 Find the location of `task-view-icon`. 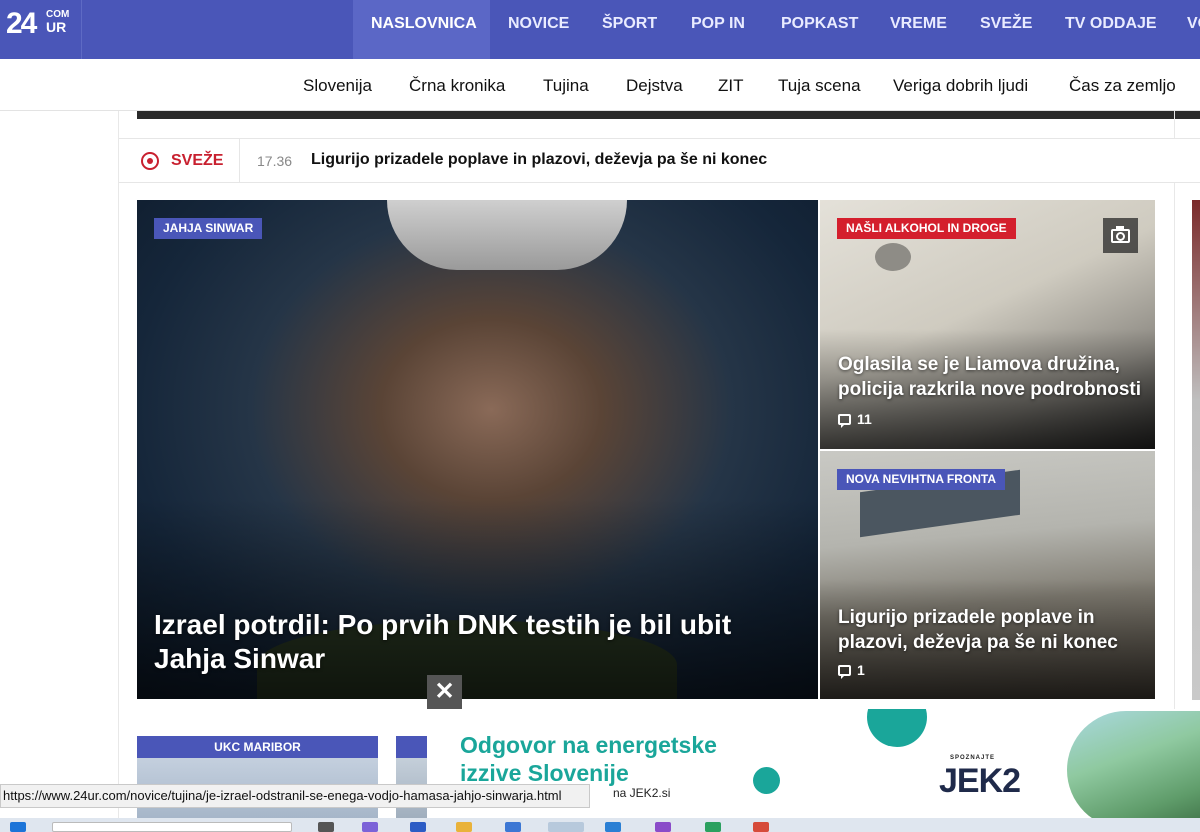

task-view-icon is located at coordinates (326, 827).